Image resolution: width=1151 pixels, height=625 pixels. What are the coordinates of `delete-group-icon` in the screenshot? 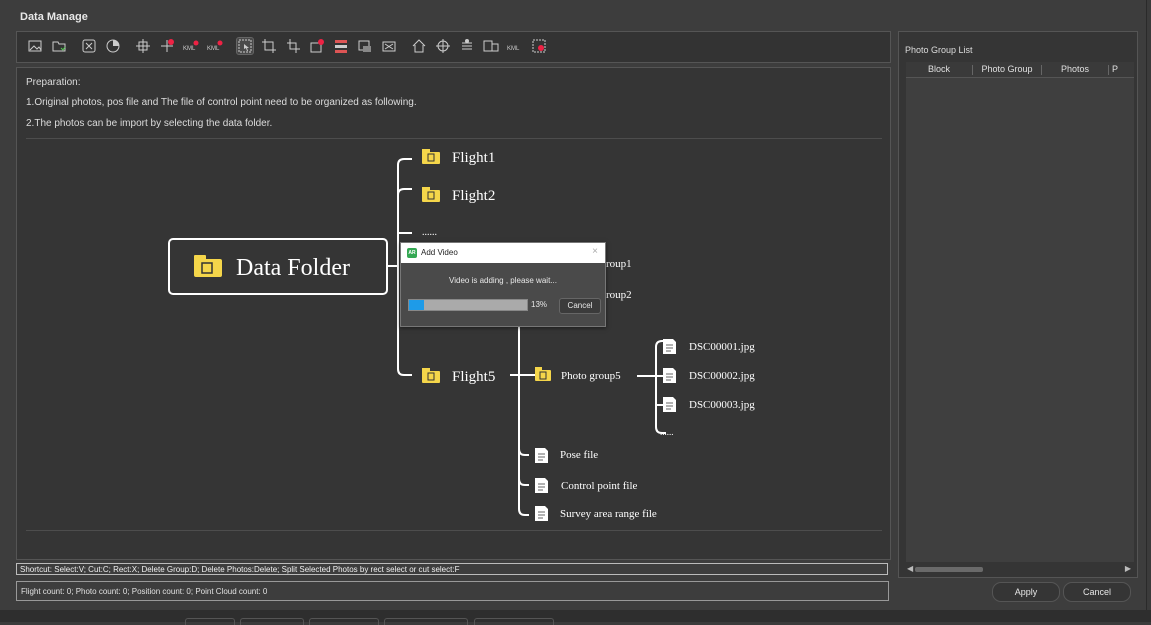 It's located at (317, 46).